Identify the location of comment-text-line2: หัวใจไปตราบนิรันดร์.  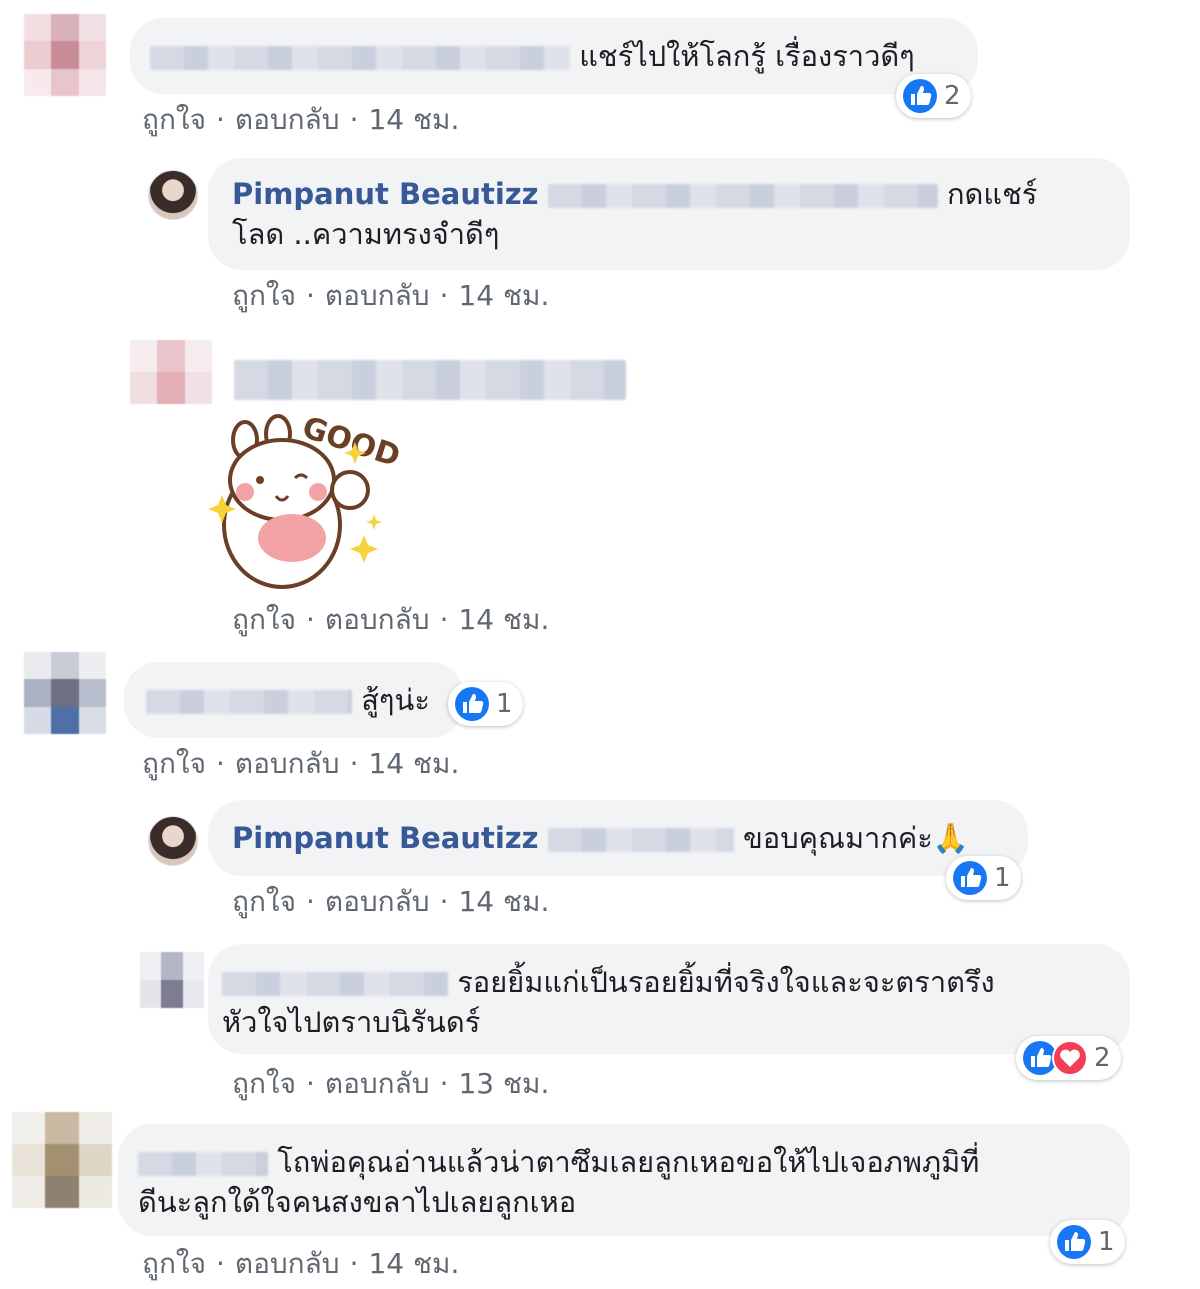
(351, 1022).